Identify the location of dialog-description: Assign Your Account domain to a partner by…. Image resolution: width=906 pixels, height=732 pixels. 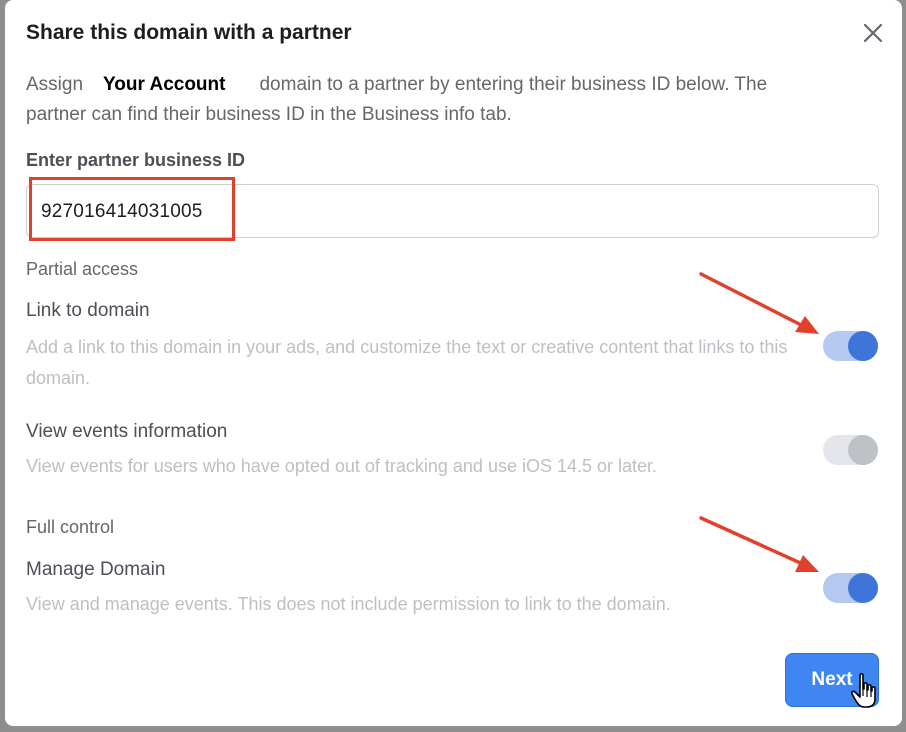
(441, 100).